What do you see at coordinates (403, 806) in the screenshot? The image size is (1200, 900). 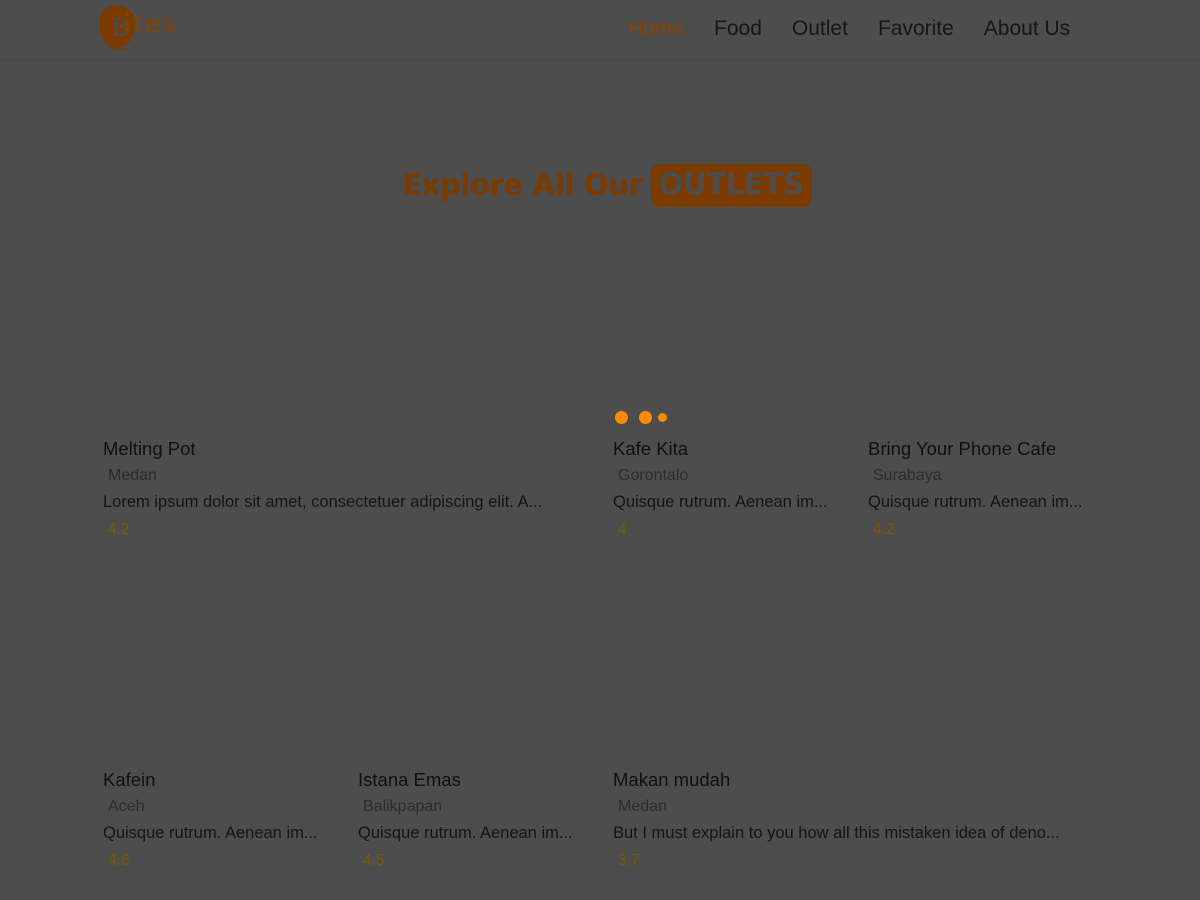 I see `outlet-city: Balikpapan` at bounding box center [403, 806].